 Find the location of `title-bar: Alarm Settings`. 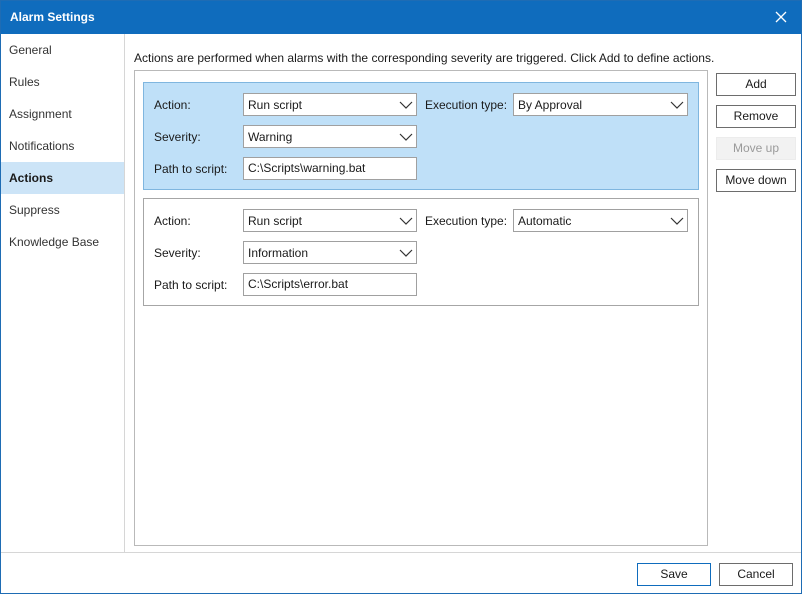

title-bar: Alarm Settings is located at coordinates (401, 17).